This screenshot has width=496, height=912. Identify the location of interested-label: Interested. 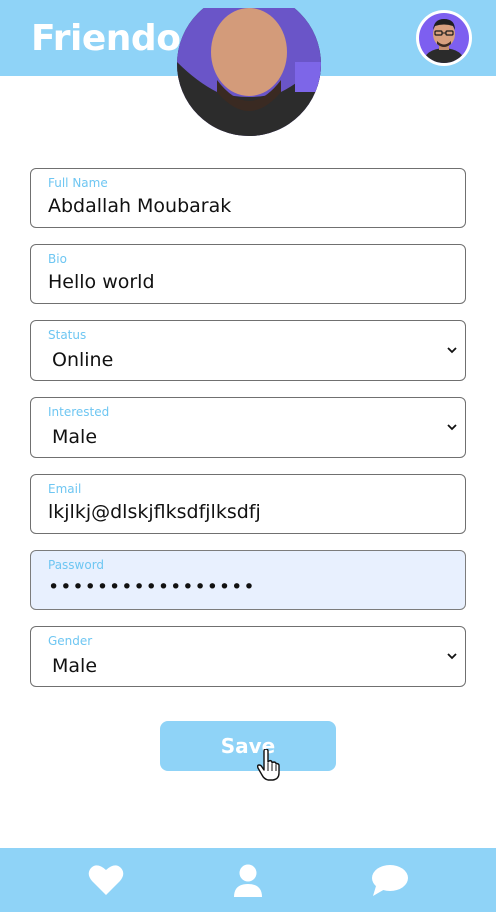
(79, 412).